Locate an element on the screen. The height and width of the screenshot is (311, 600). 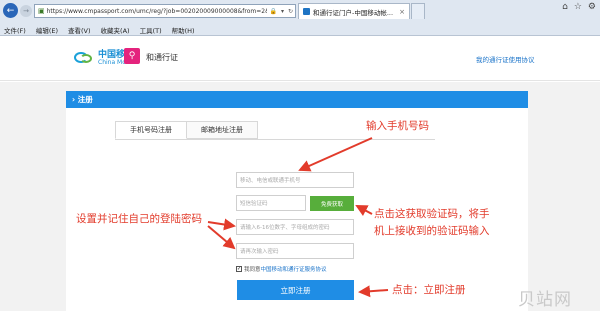
agreement-row: ✓ 我同意 中国移动和通行证服务协议 is located at coordinates (281, 269).